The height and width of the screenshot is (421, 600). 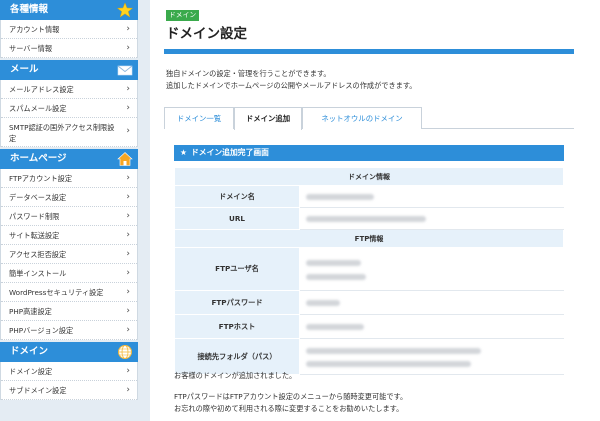 What do you see at coordinates (237, 196) in the screenshot?
I see `row-label: ドメイン名` at bounding box center [237, 196].